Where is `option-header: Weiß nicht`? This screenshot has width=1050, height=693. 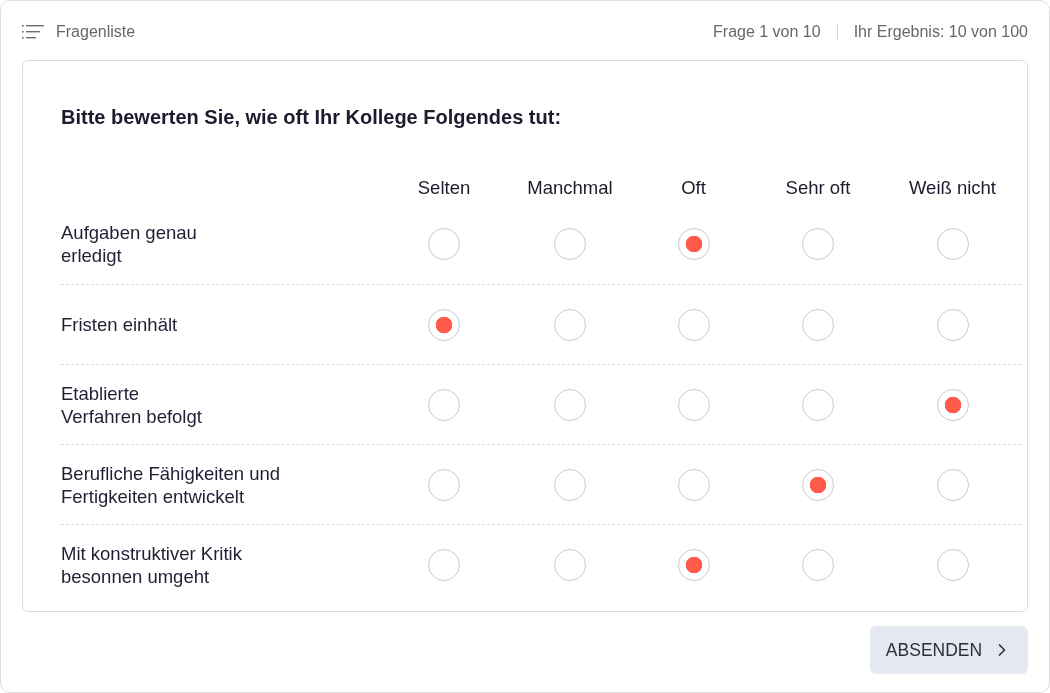 option-header: Weiß nicht is located at coordinates (952, 188).